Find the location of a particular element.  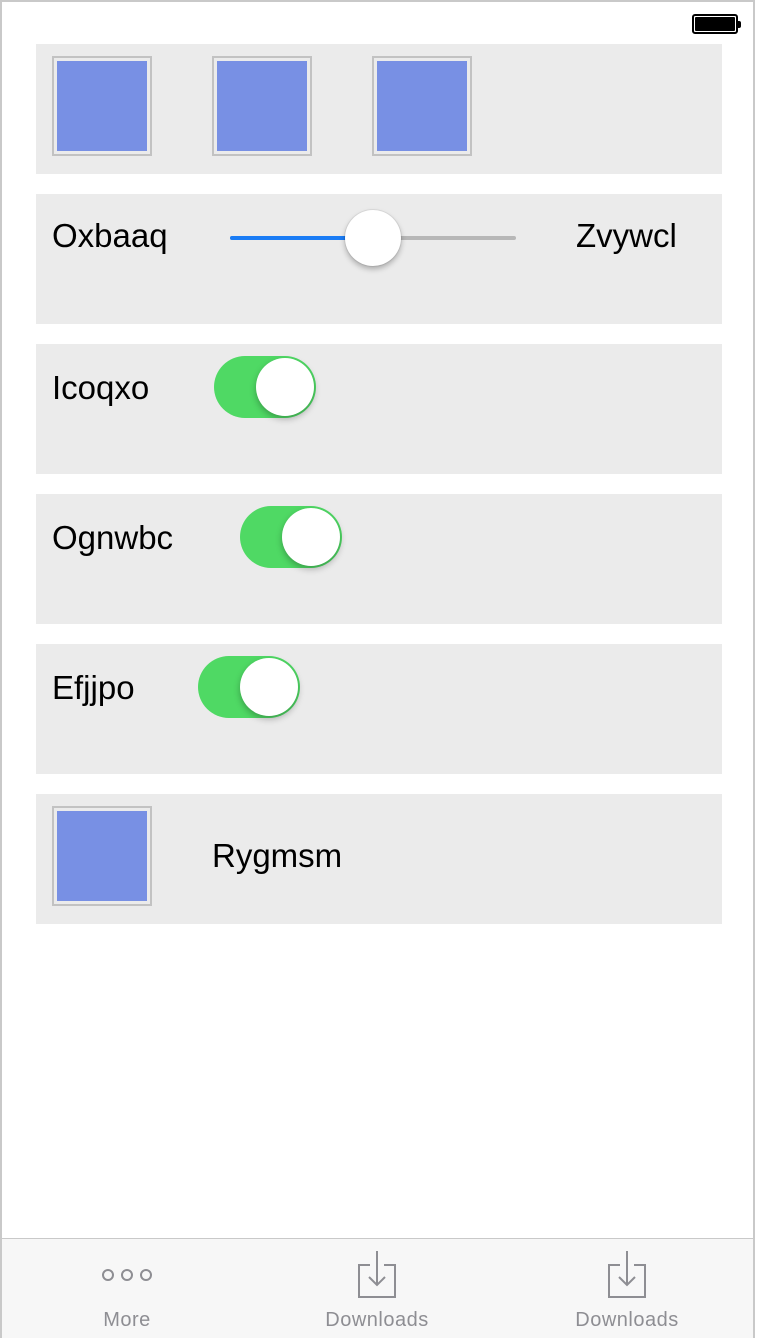

slider is located at coordinates (373, 238).